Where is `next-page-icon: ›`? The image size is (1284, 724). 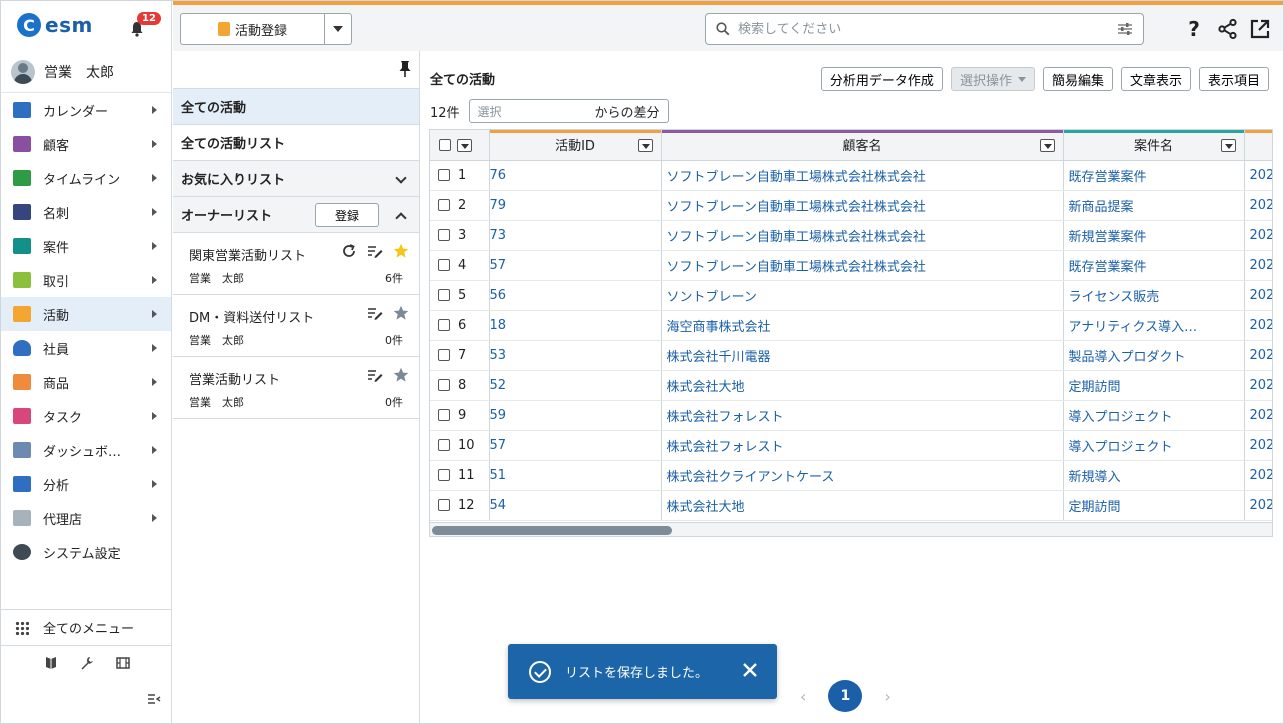
next-page-icon: › is located at coordinates (887, 696).